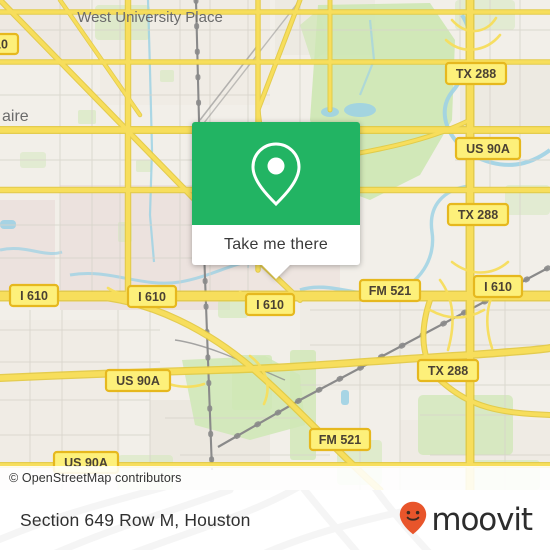 Image resolution: width=550 pixels, height=550 pixels. I want to click on callout-header, so click(276, 173).